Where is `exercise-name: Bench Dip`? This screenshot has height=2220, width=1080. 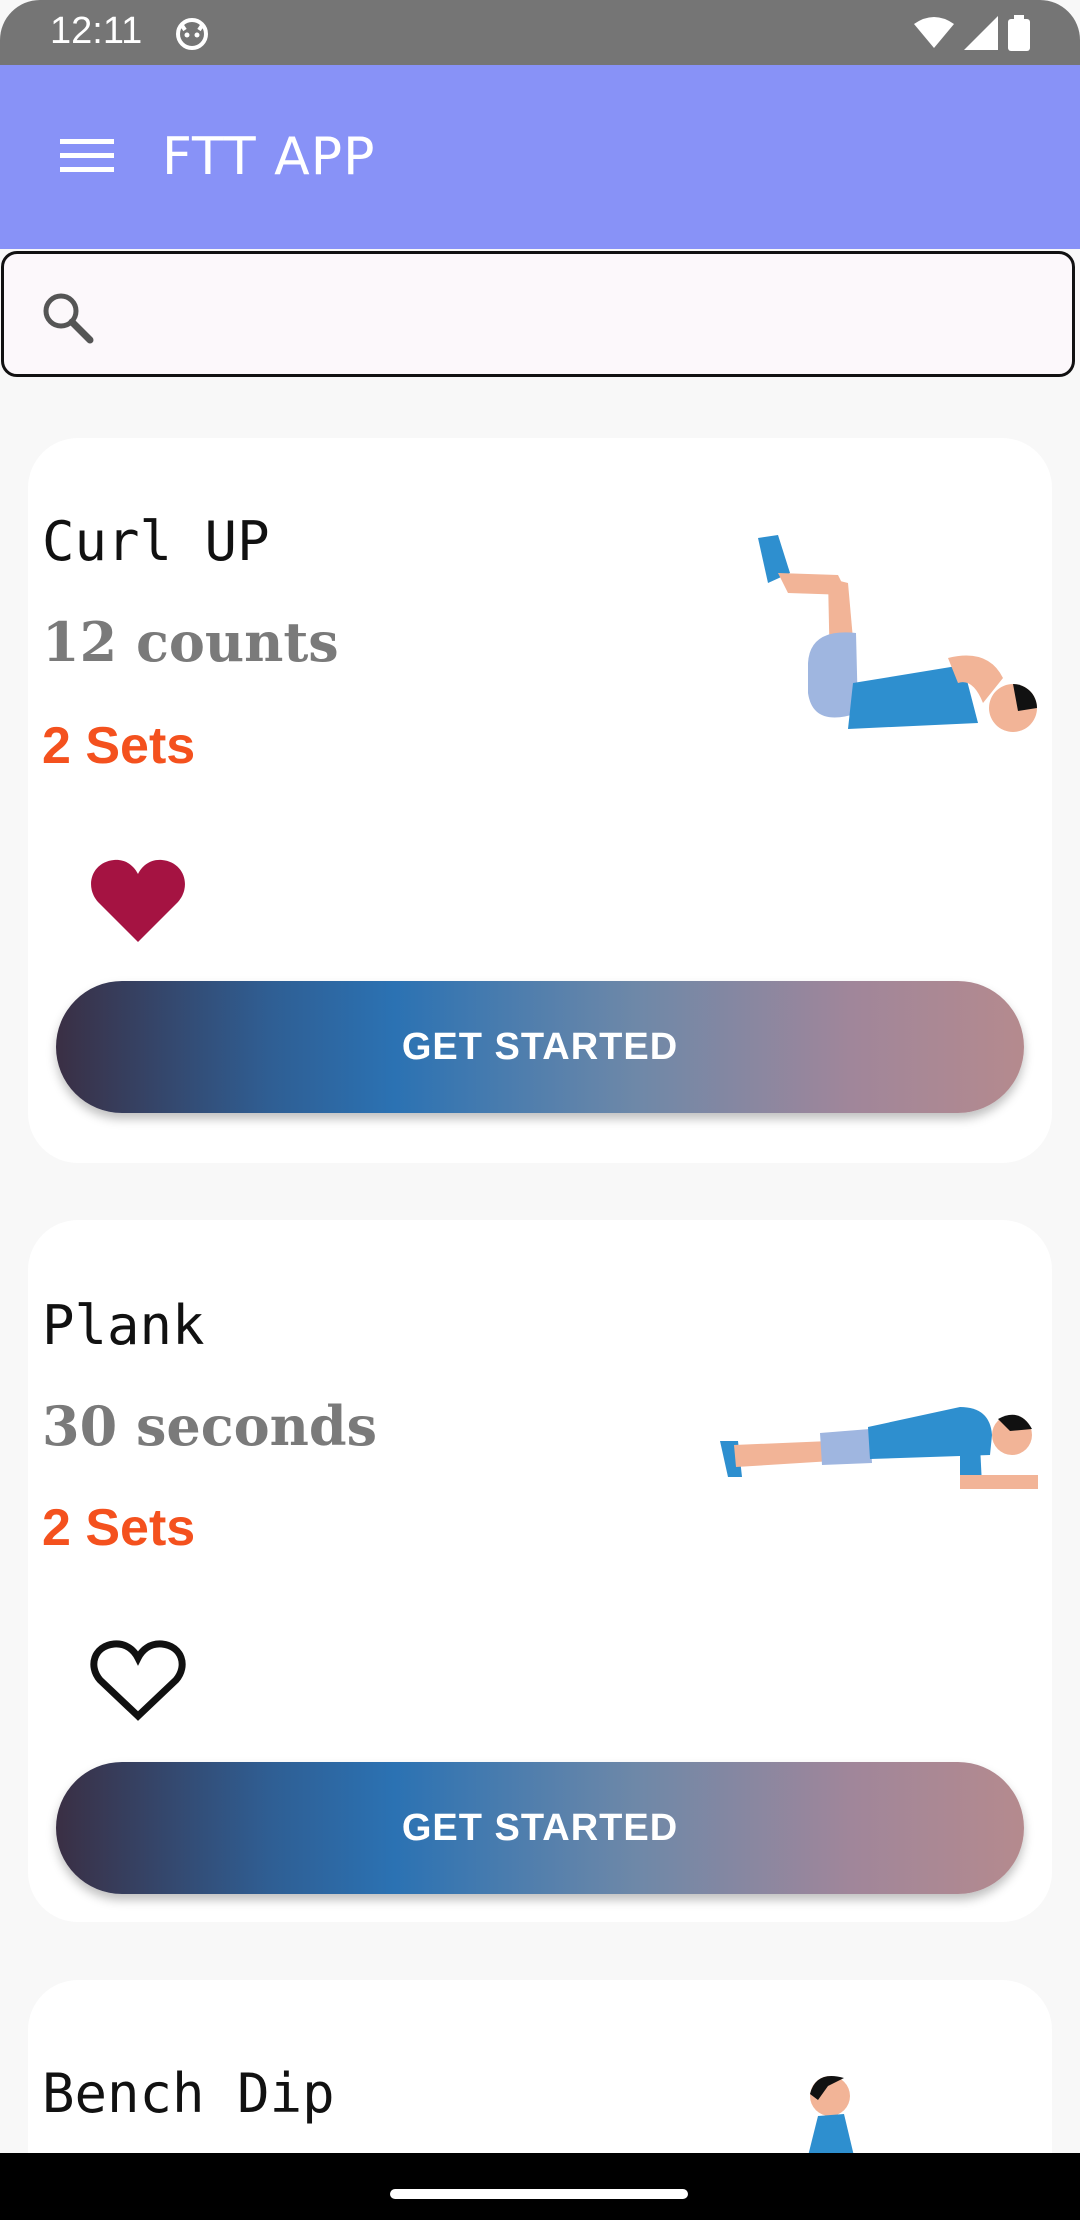 exercise-name: Bench Dip is located at coordinates (188, 2093).